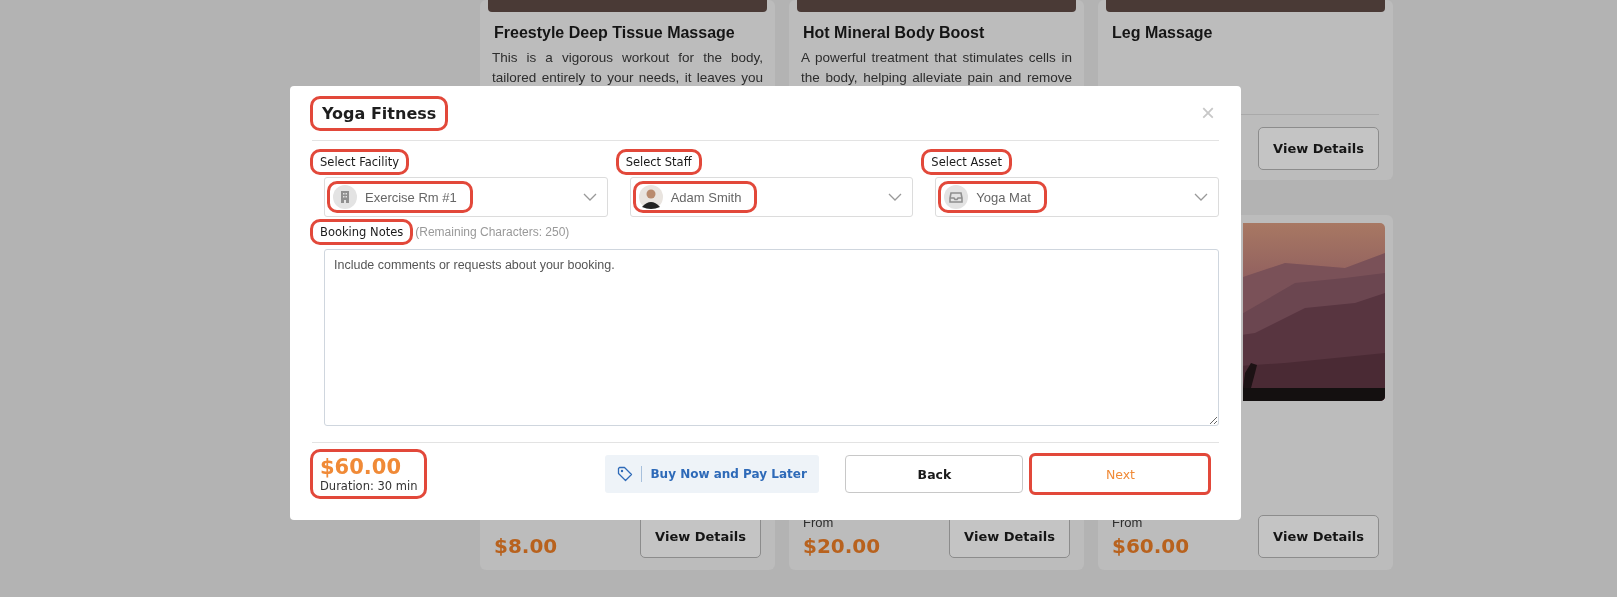  Describe the element at coordinates (658, 162) in the screenshot. I see `field-label: Select Staff` at that location.